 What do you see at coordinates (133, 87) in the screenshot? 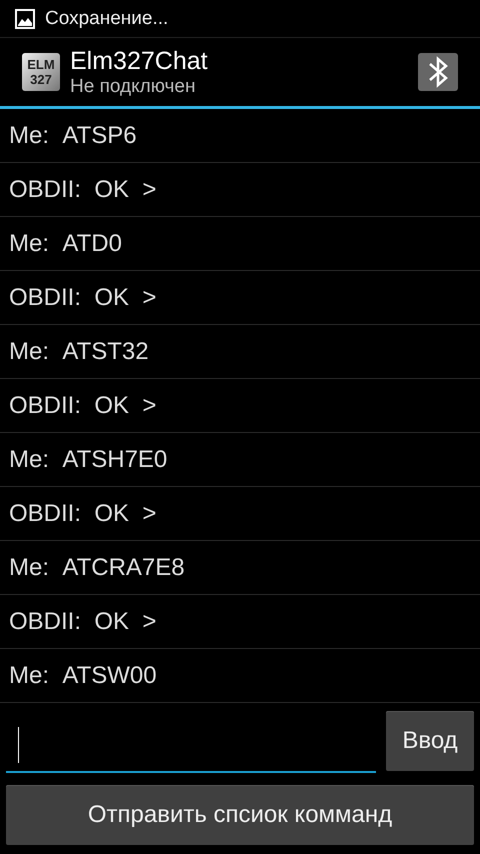
I see `connection-status: Не подключен` at bounding box center [133, 87].